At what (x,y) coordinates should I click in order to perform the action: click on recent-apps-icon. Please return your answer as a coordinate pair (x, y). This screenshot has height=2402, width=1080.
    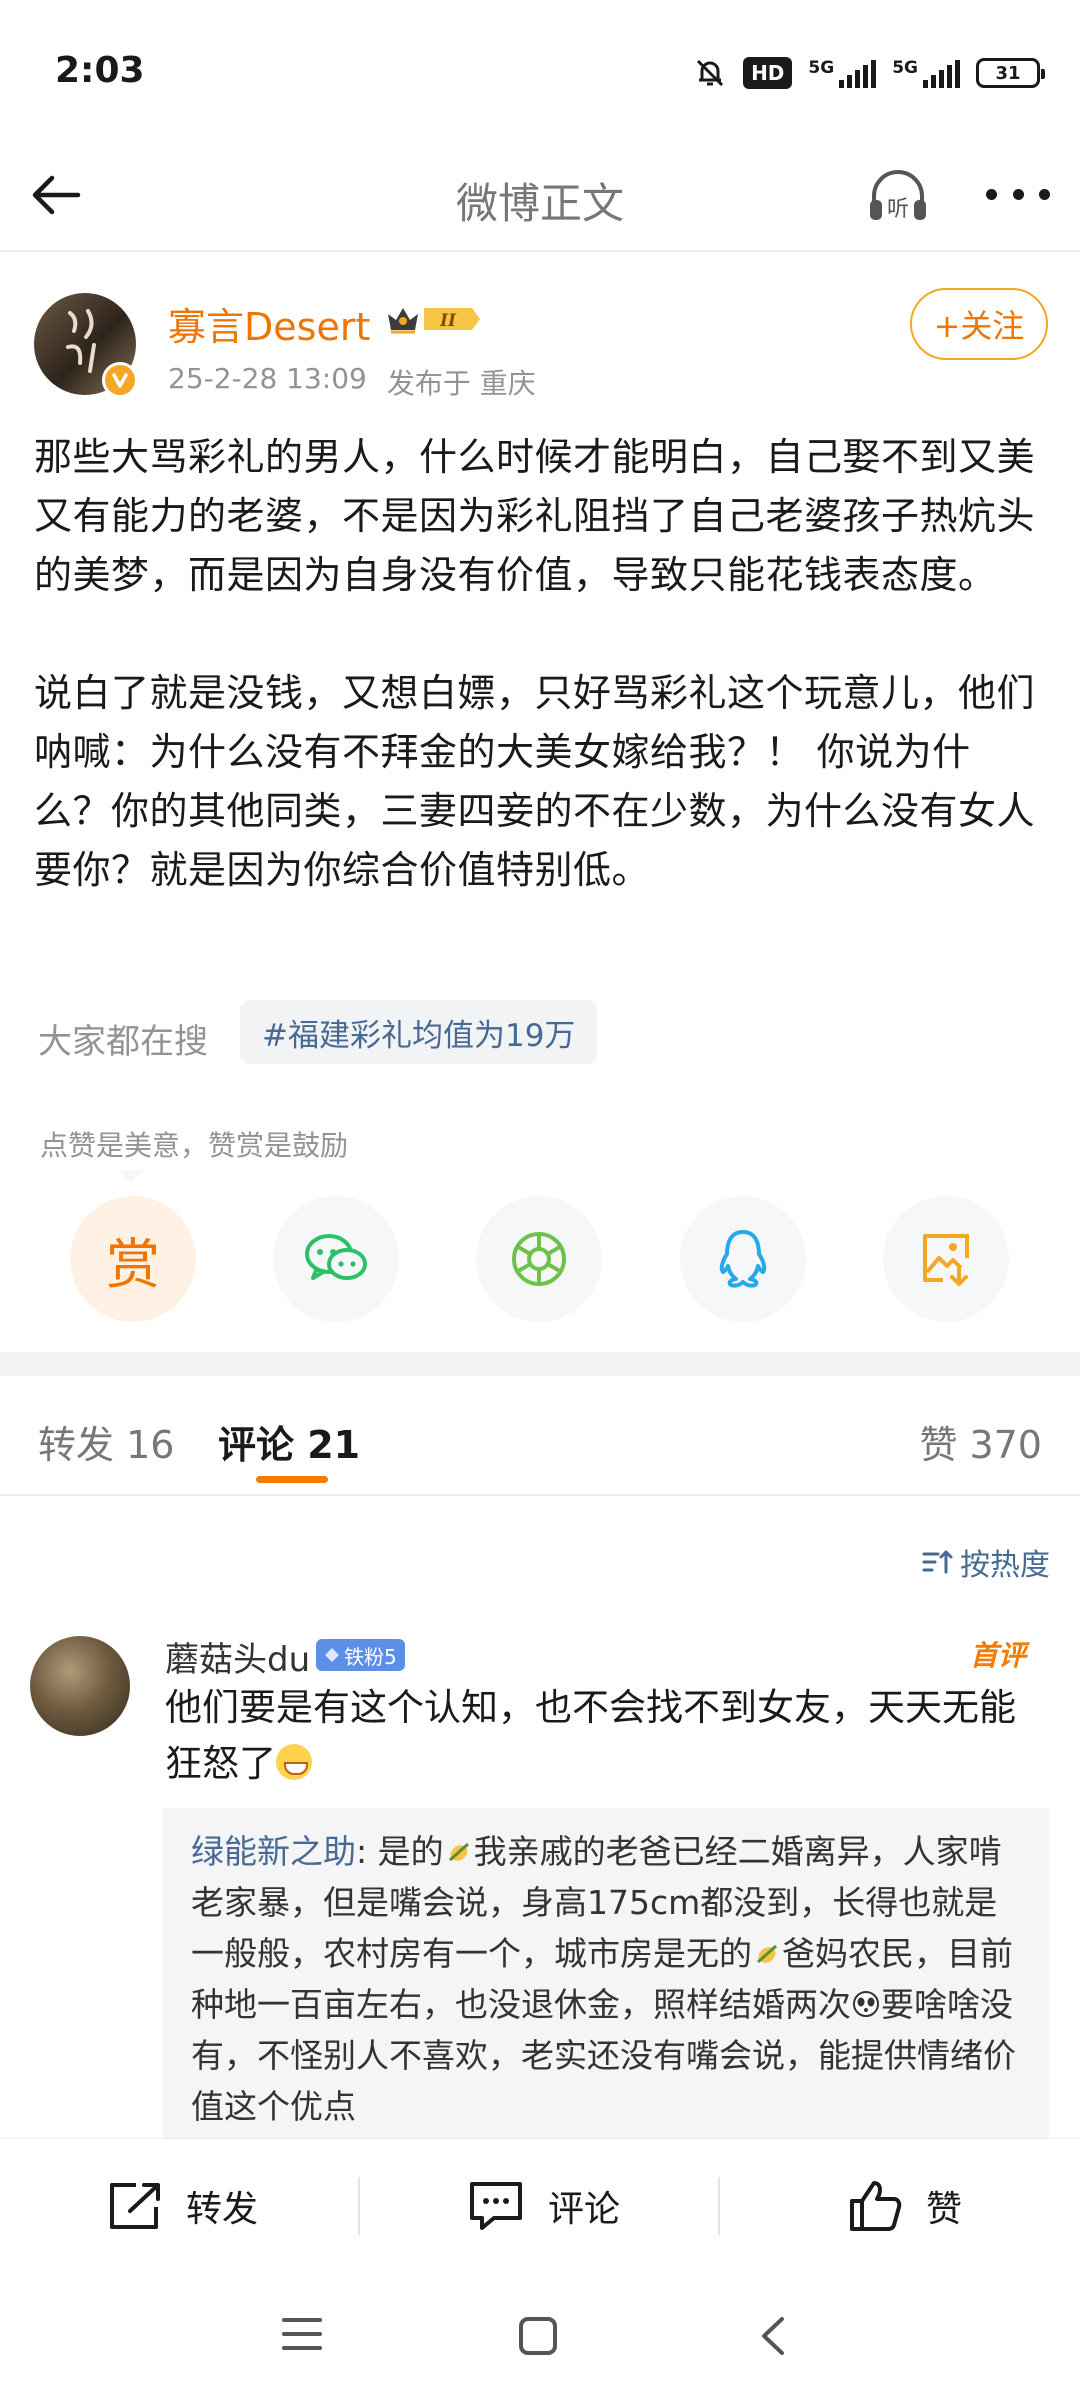
    Looking at the image, I should click on (302, 2334).